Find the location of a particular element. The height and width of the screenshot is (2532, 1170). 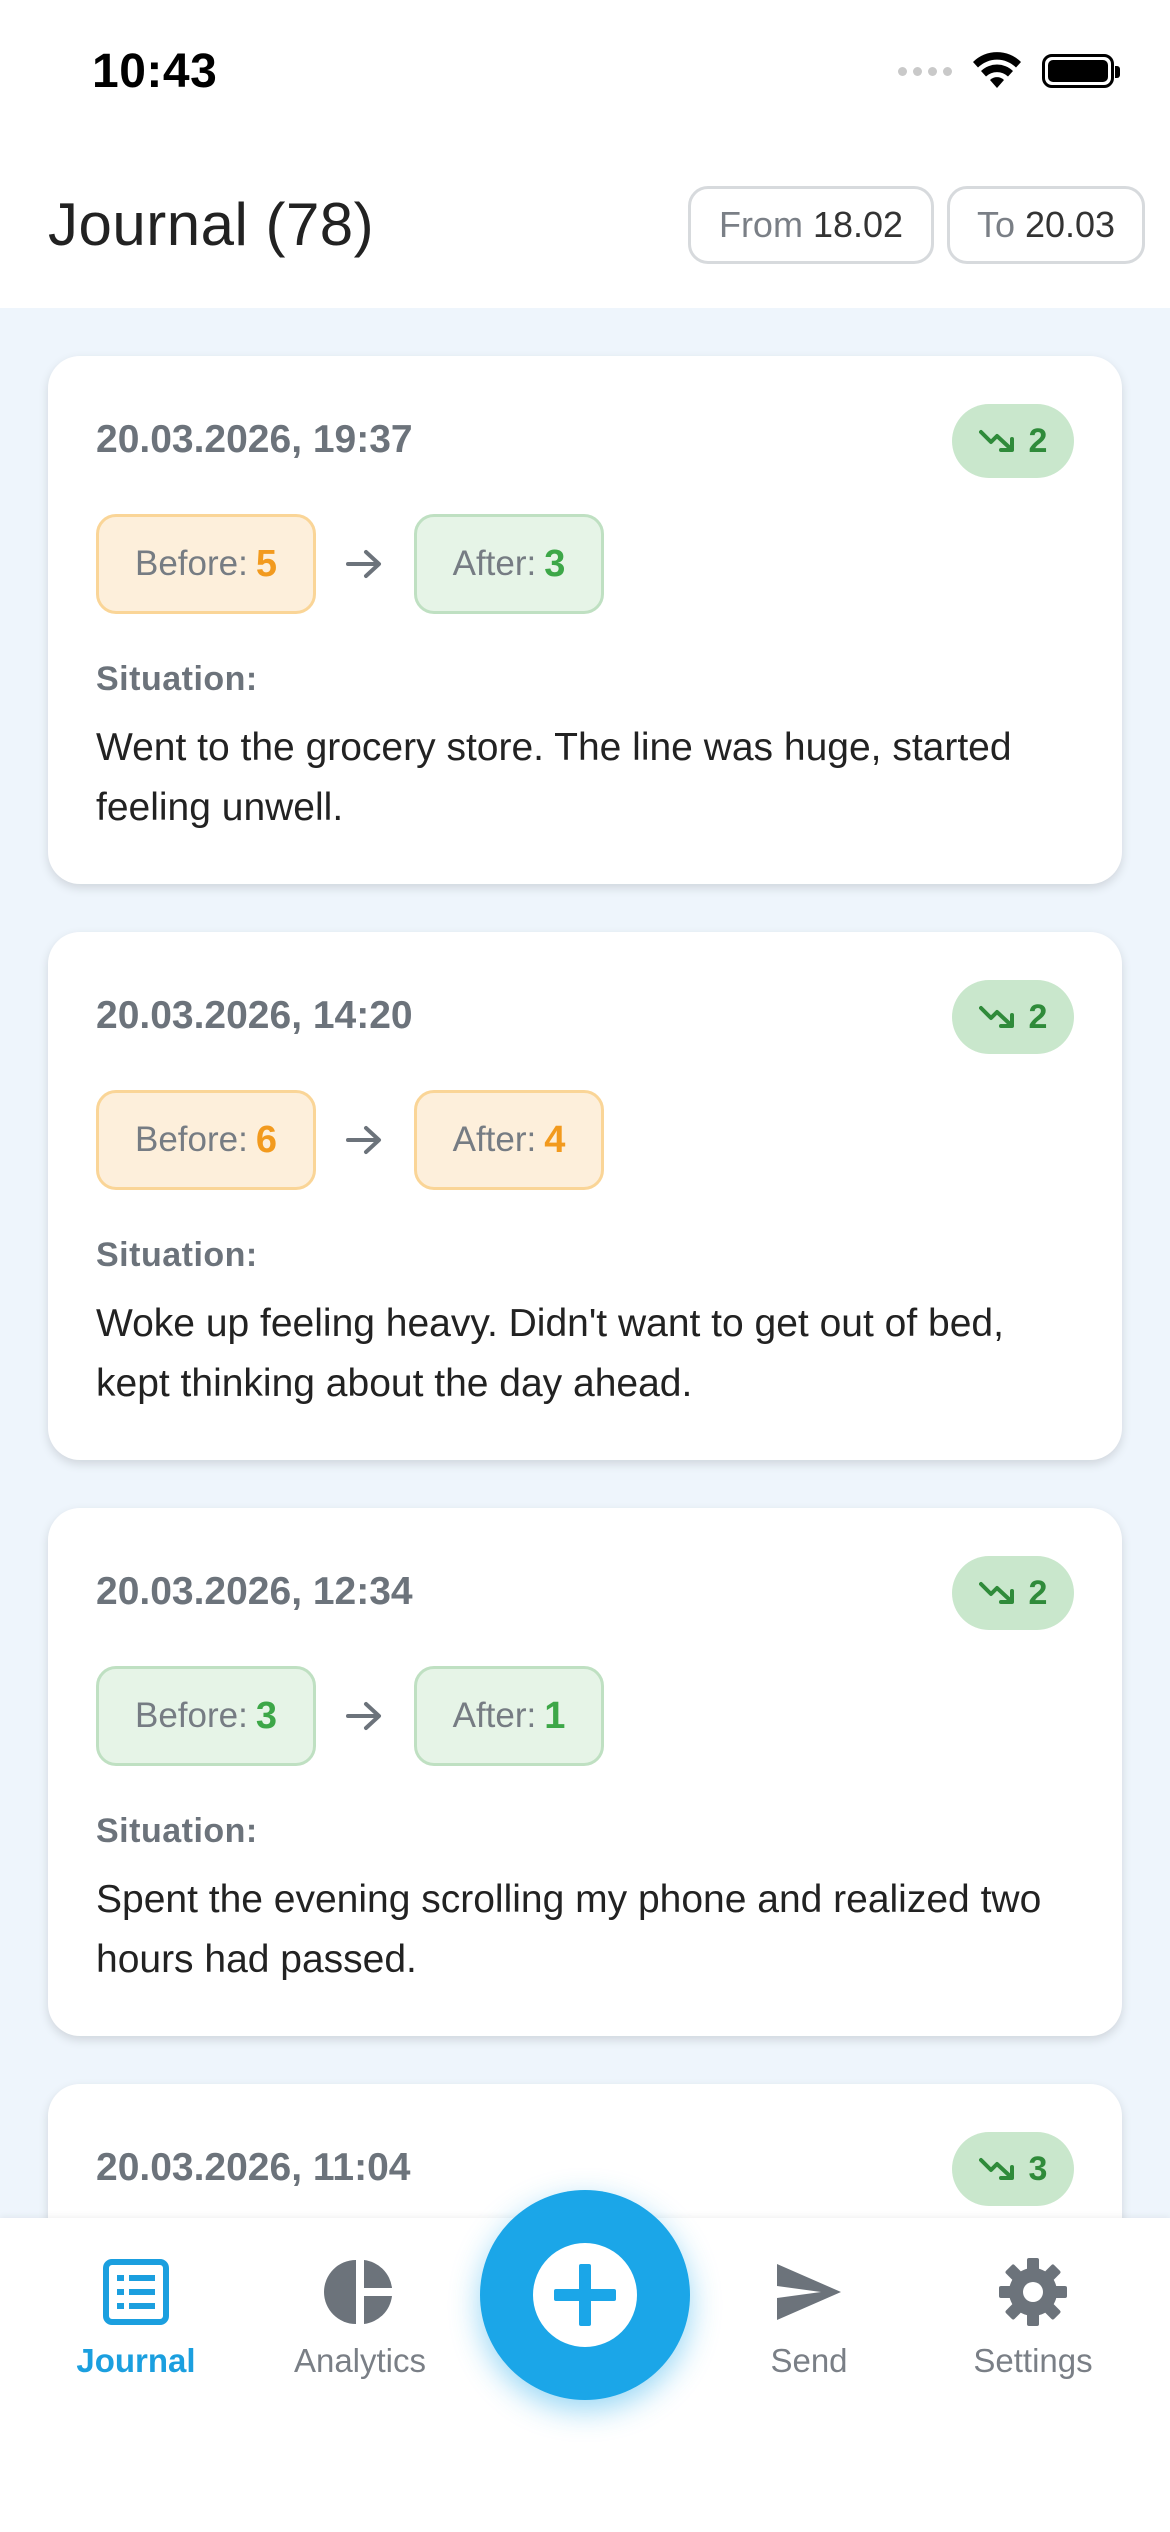

before-value: 6 is located at coordinates (266, 1139).